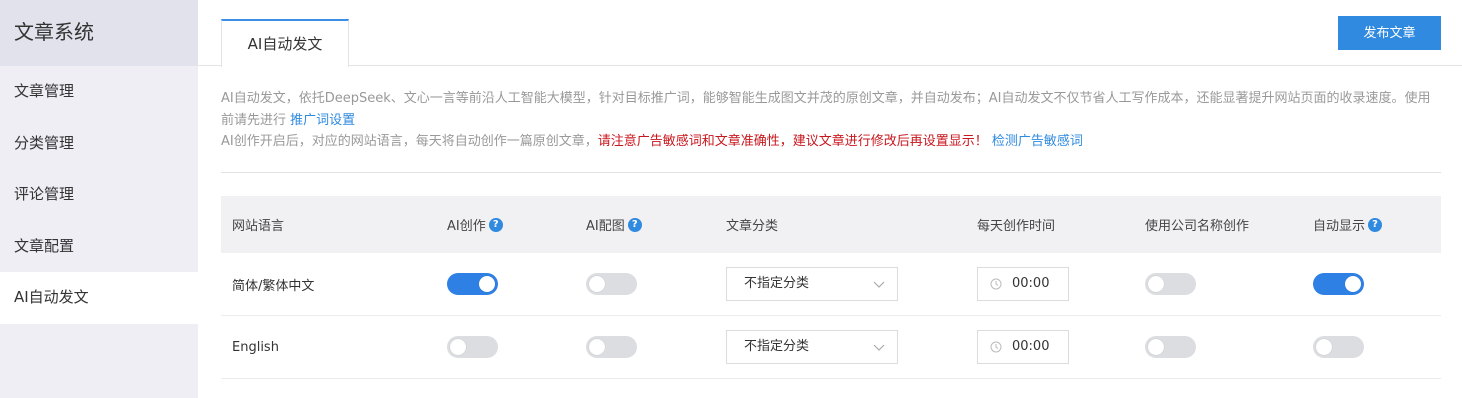  I want to click on table-row: English 不指定分类 00:00, so click(831, 347).